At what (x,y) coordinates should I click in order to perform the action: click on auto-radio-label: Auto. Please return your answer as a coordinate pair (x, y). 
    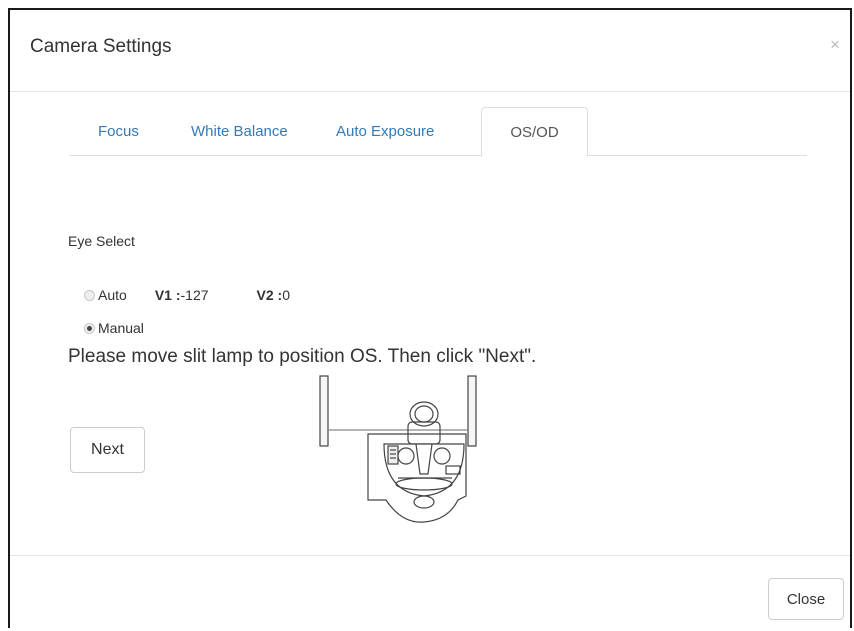
    Looking at the image, I should click on (112, 295).